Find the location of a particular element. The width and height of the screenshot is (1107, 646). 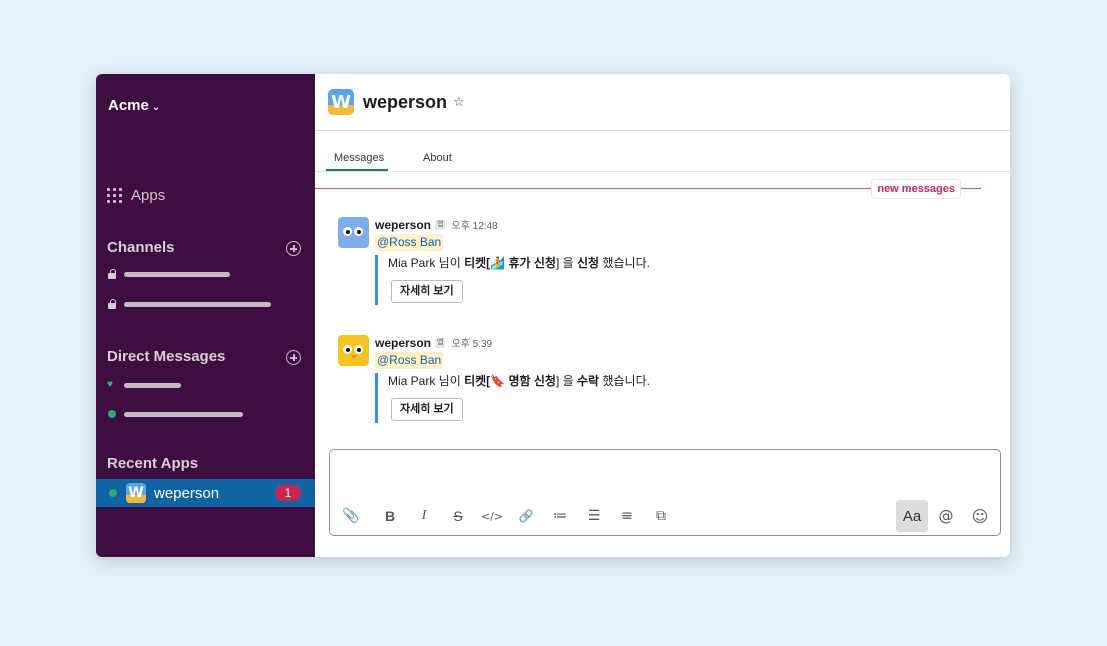

emoji-icon: ☺ is located at coordinates (980, 516).